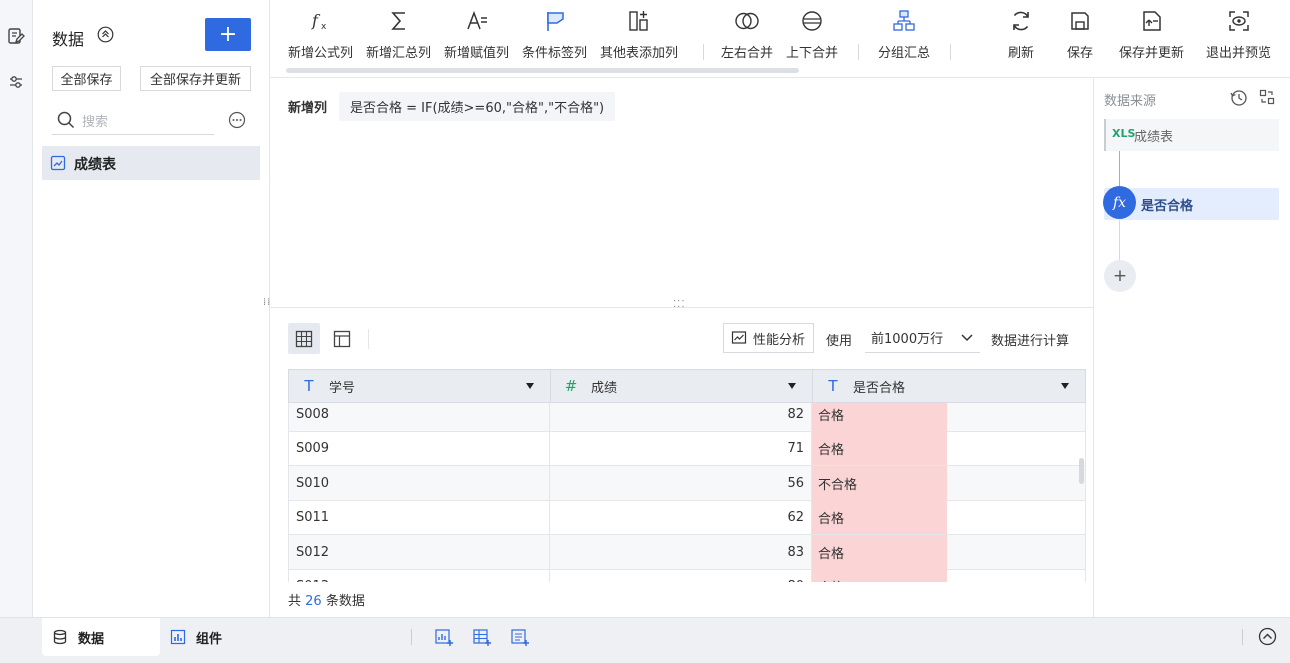  Describe the element at coordinates (151, 163) in the screenshot. I see `table-list-item: 成绩表` at that location.